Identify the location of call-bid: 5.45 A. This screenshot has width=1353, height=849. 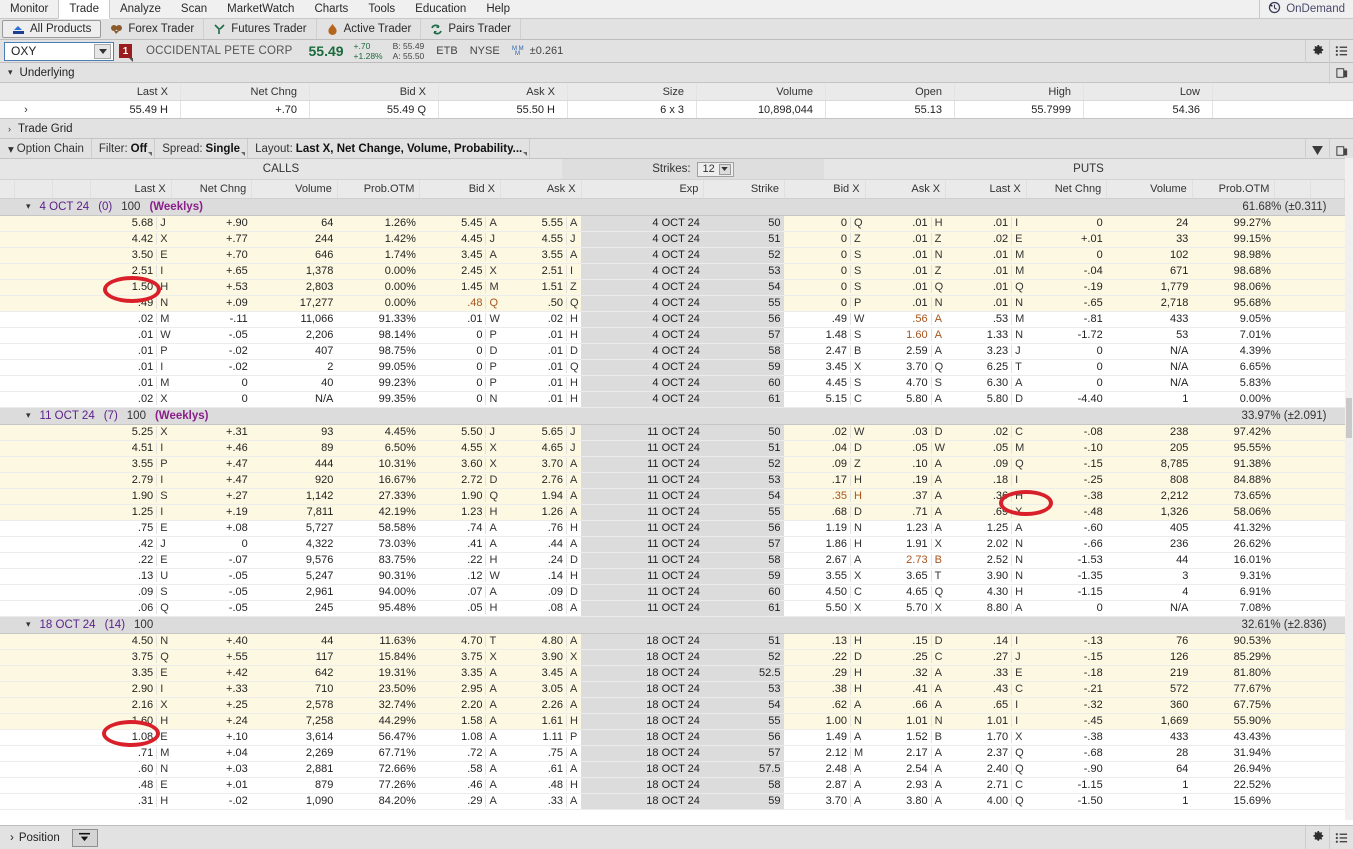
(460, 223).